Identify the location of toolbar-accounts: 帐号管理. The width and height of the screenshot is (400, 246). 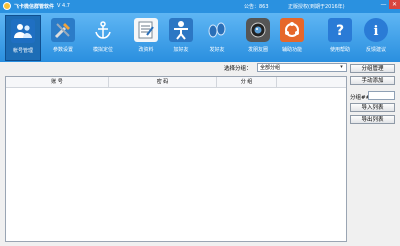
(23, 38).